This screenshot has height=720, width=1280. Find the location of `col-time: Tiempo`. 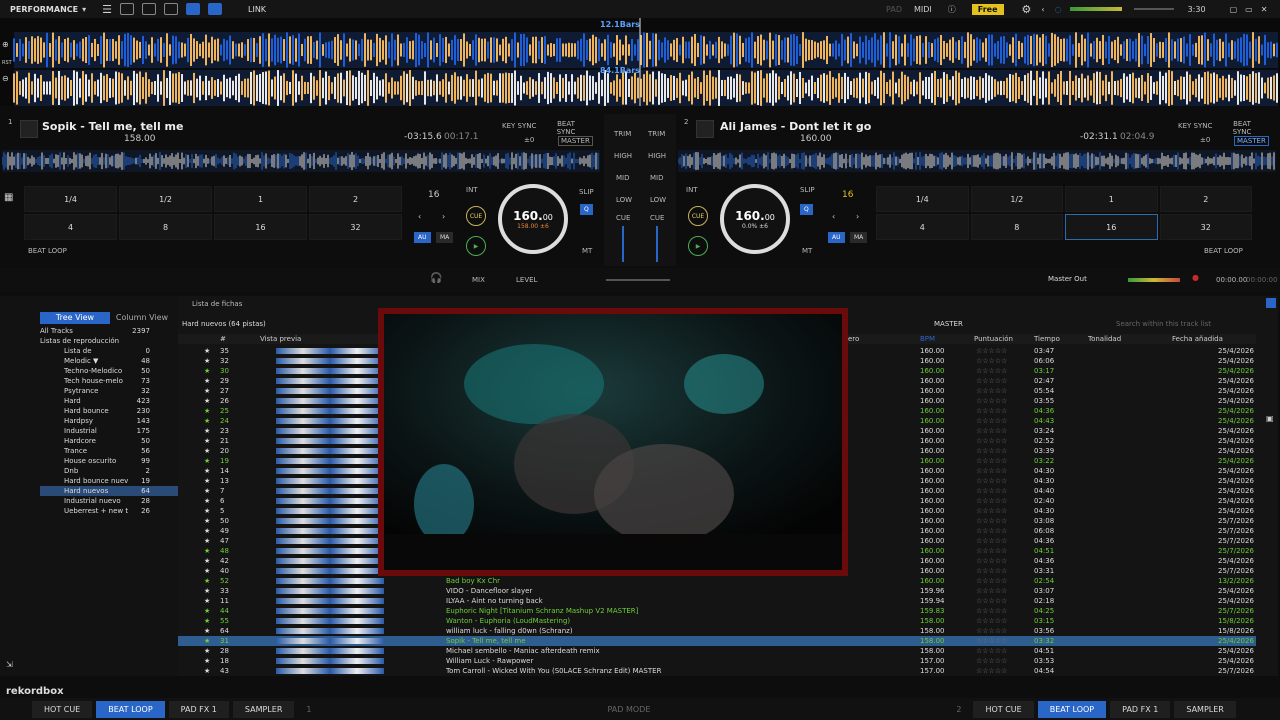

col-time: Tiempo is located at coordinates (1047, 339).